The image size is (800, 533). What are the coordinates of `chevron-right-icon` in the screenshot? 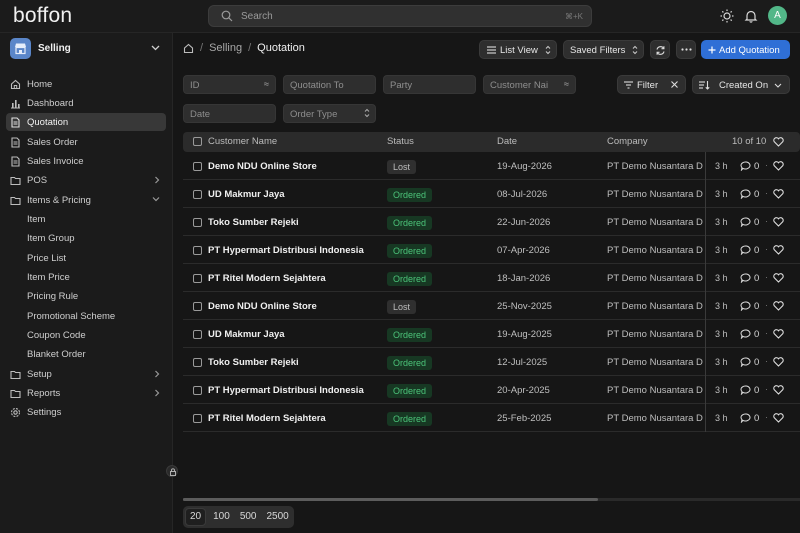 It's located at (157, 374).